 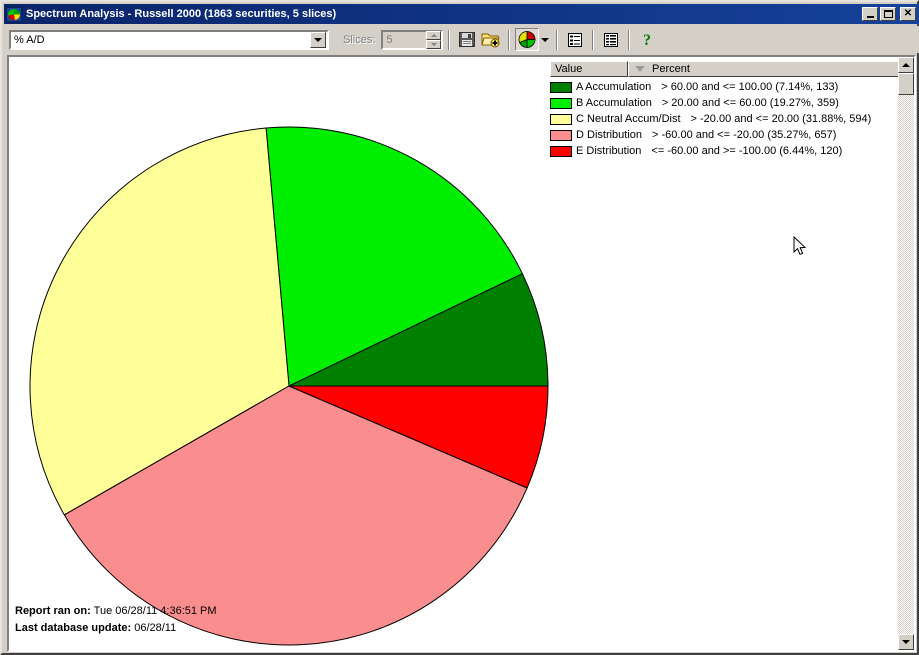 I want to click on slices-label: Slices:, so click(x=359, y=39).